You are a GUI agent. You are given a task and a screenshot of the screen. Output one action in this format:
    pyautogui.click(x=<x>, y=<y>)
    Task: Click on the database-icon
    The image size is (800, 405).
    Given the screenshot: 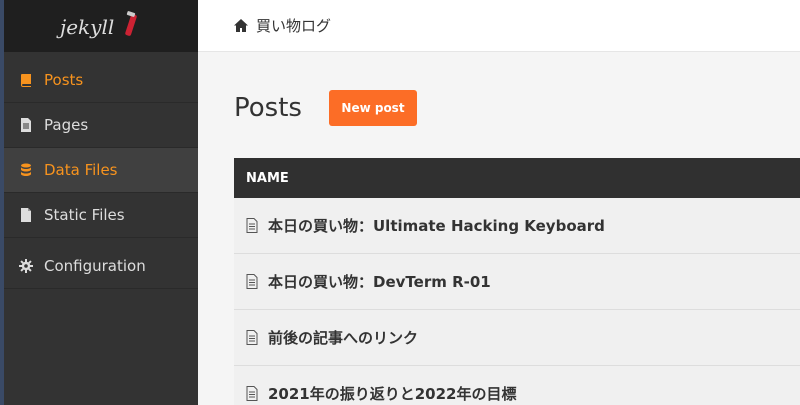 What is the action you would take?
    pyautogui.click(x=26, y=170)
    